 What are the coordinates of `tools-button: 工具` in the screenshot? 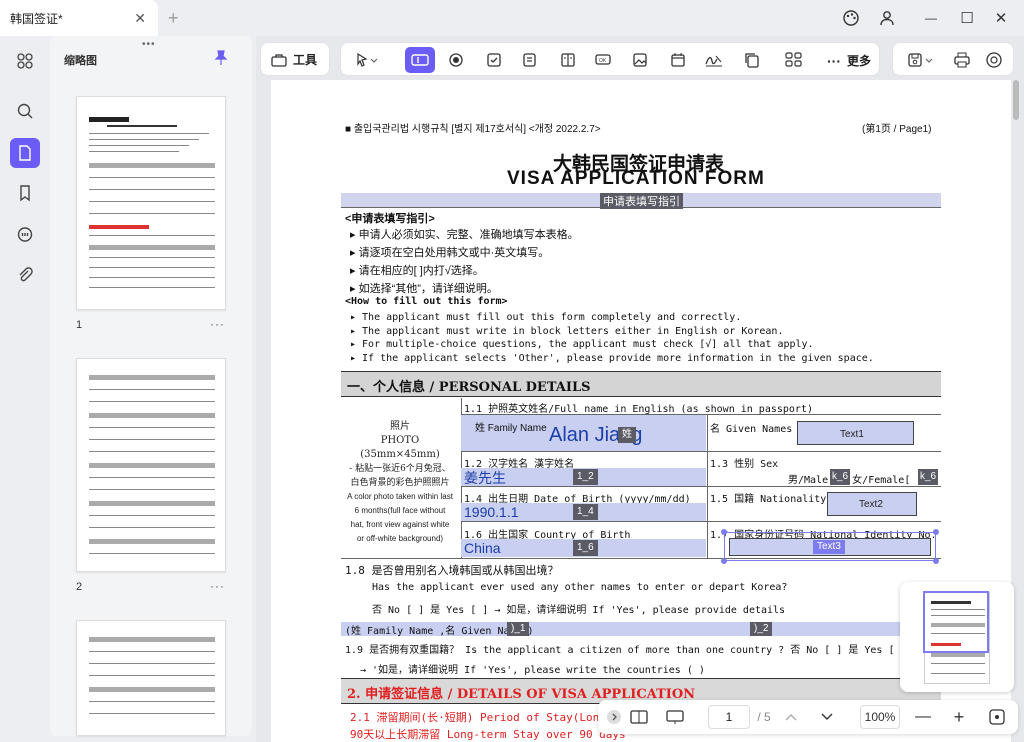 It's located at (294, 59).